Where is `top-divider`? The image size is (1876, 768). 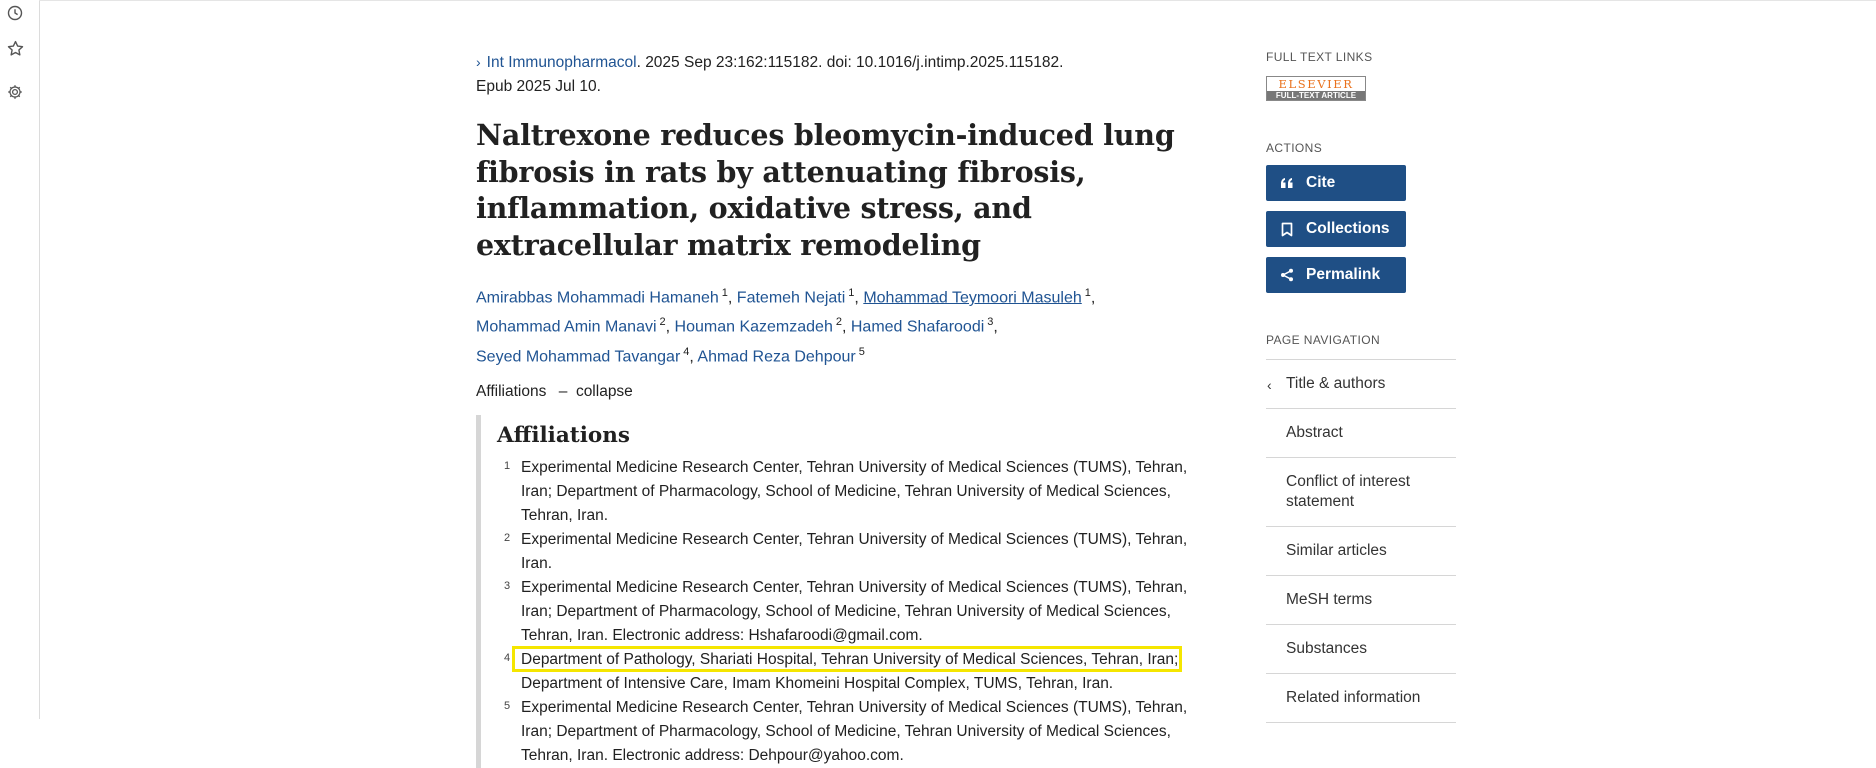 top-divider is located at coordinates (957, 0).